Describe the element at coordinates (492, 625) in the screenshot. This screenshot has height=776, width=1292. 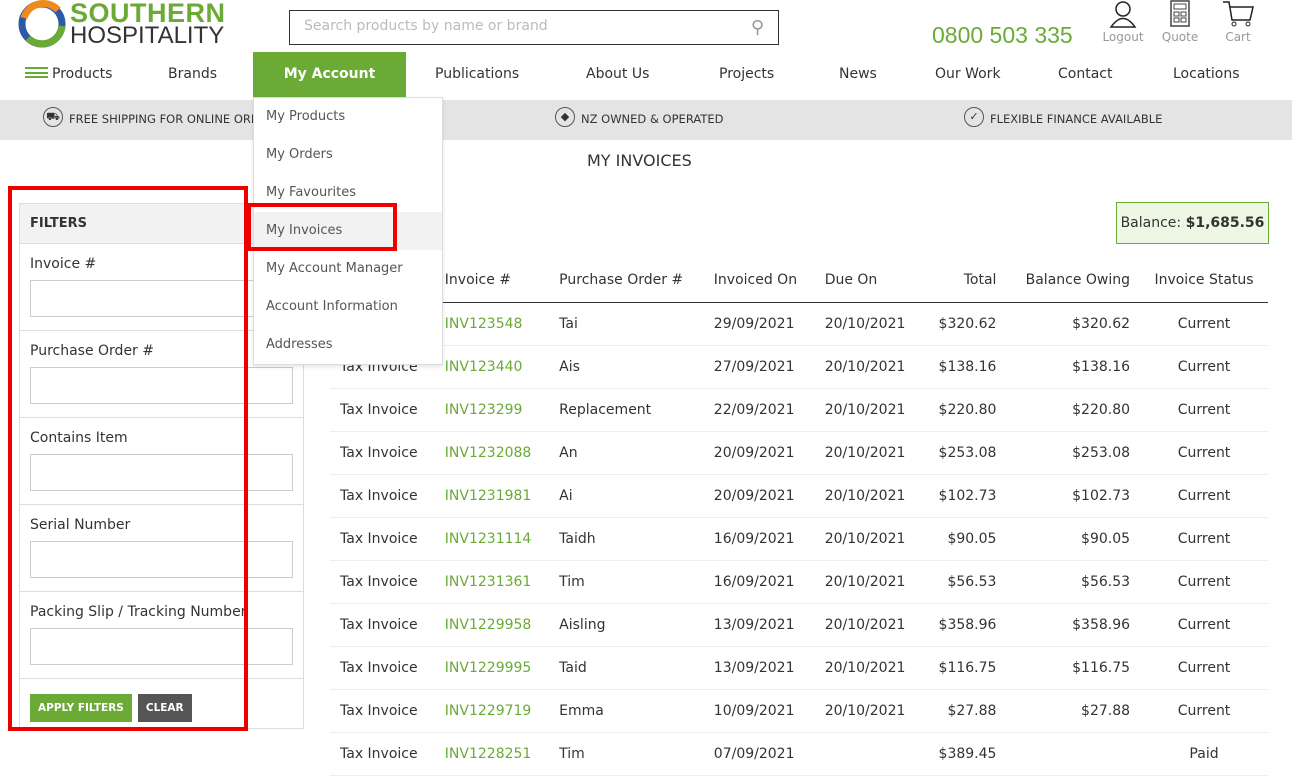
I see `invoice-link: INV1229958` at that location.